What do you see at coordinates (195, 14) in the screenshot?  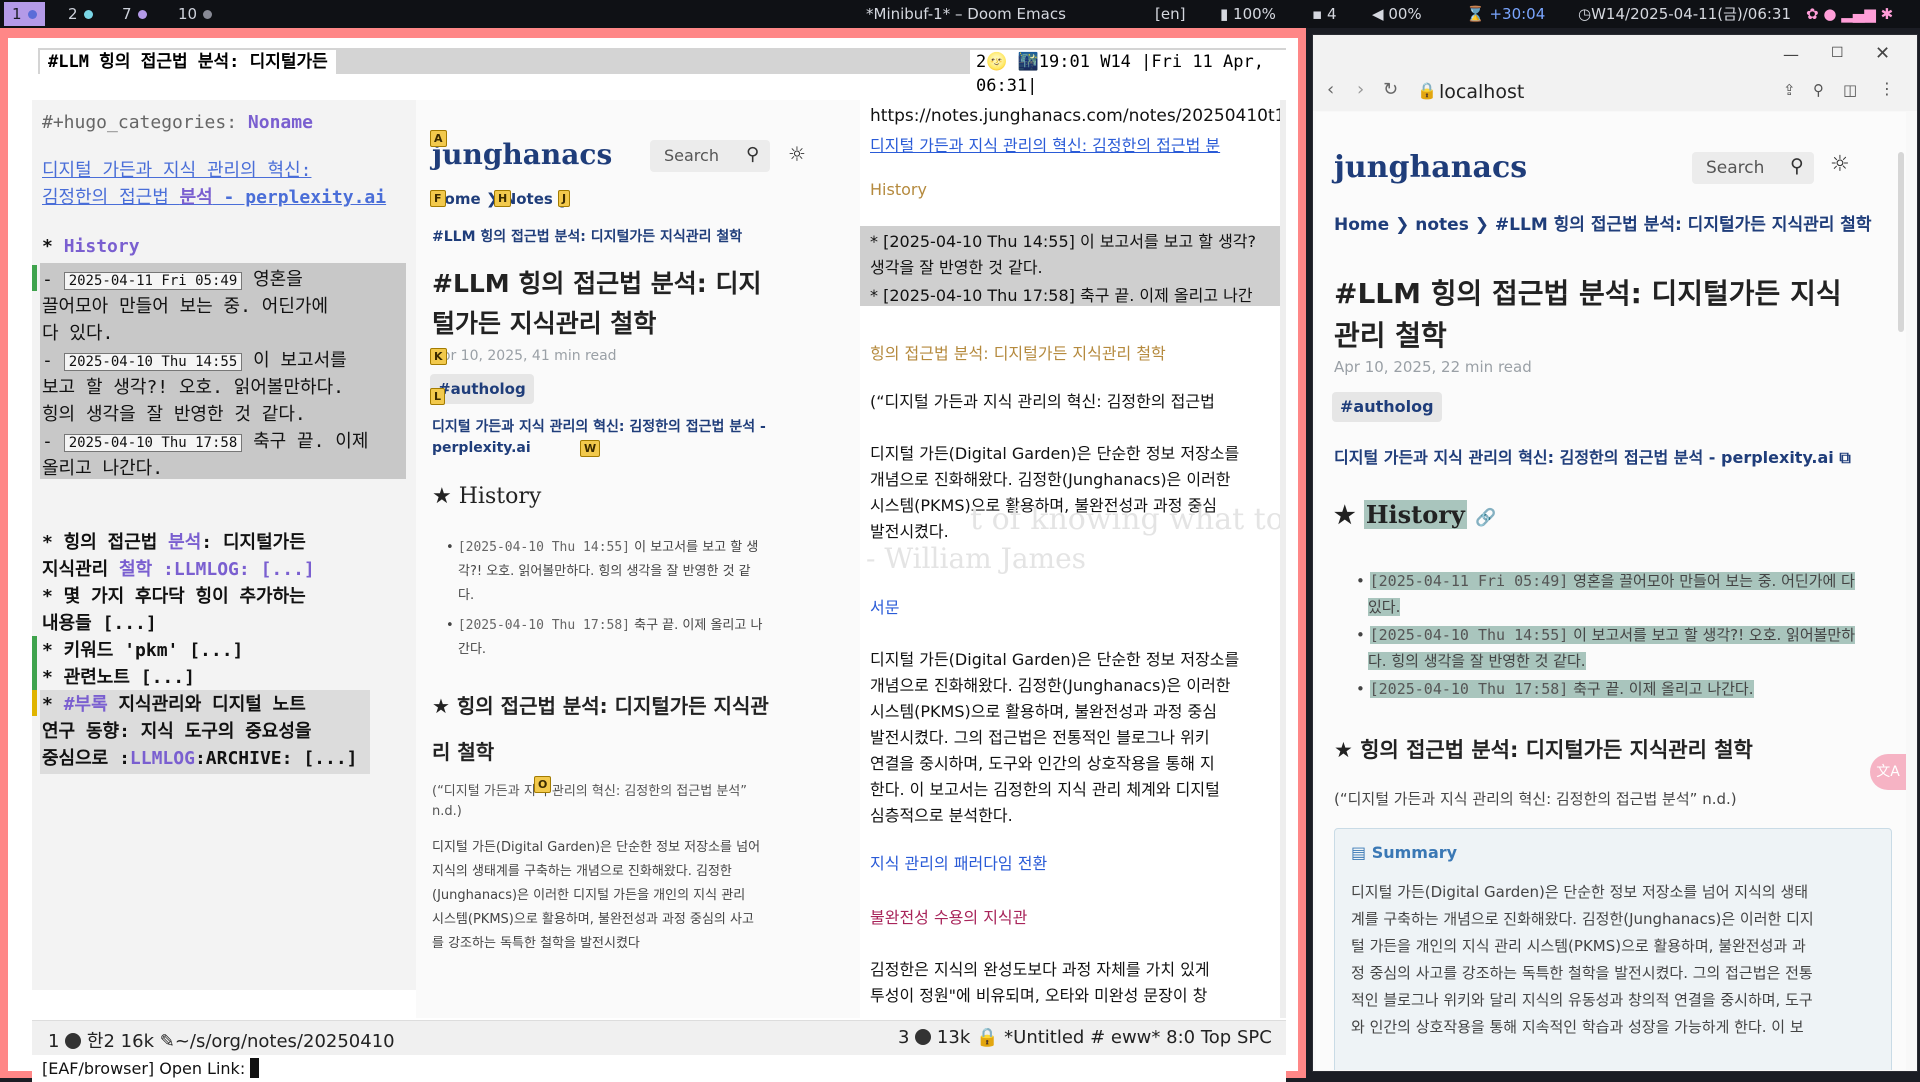 I see `workspace-10: 10` at bounding box center [195, 14].